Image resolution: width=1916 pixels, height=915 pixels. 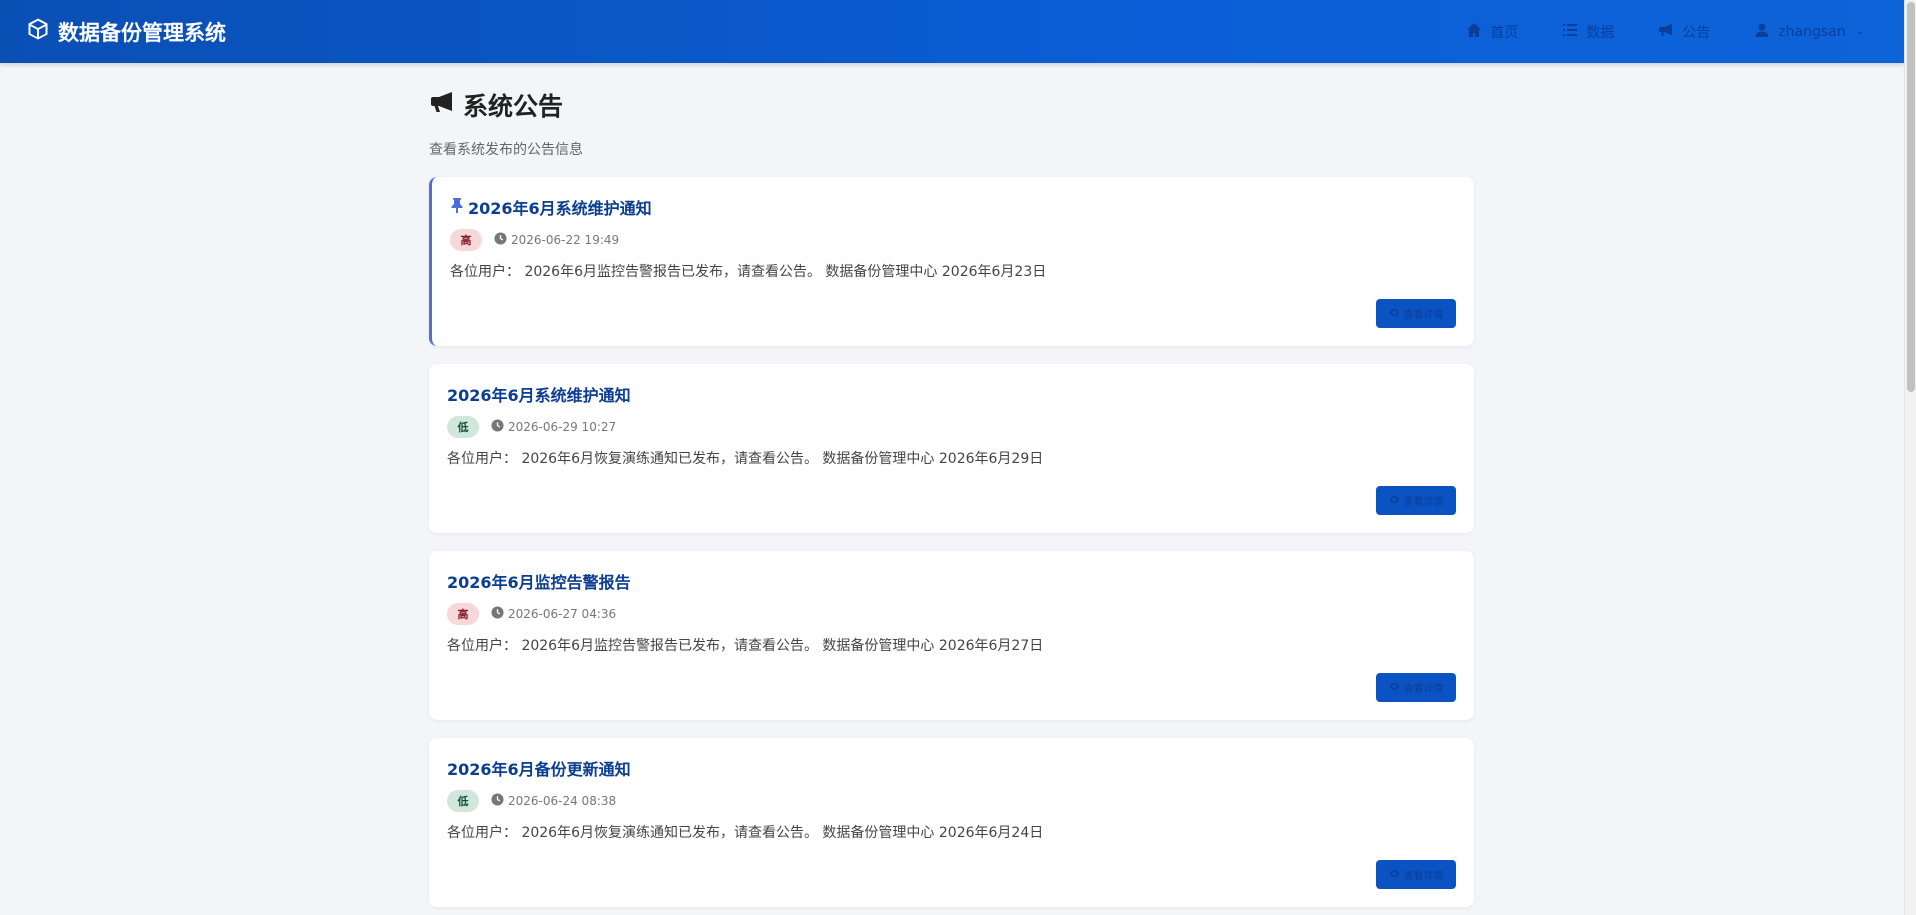 What do you see at coordinates (1812, 31) in the screenshot?
I see `user-name: zhangsan` at bounding box center [1812, 31].